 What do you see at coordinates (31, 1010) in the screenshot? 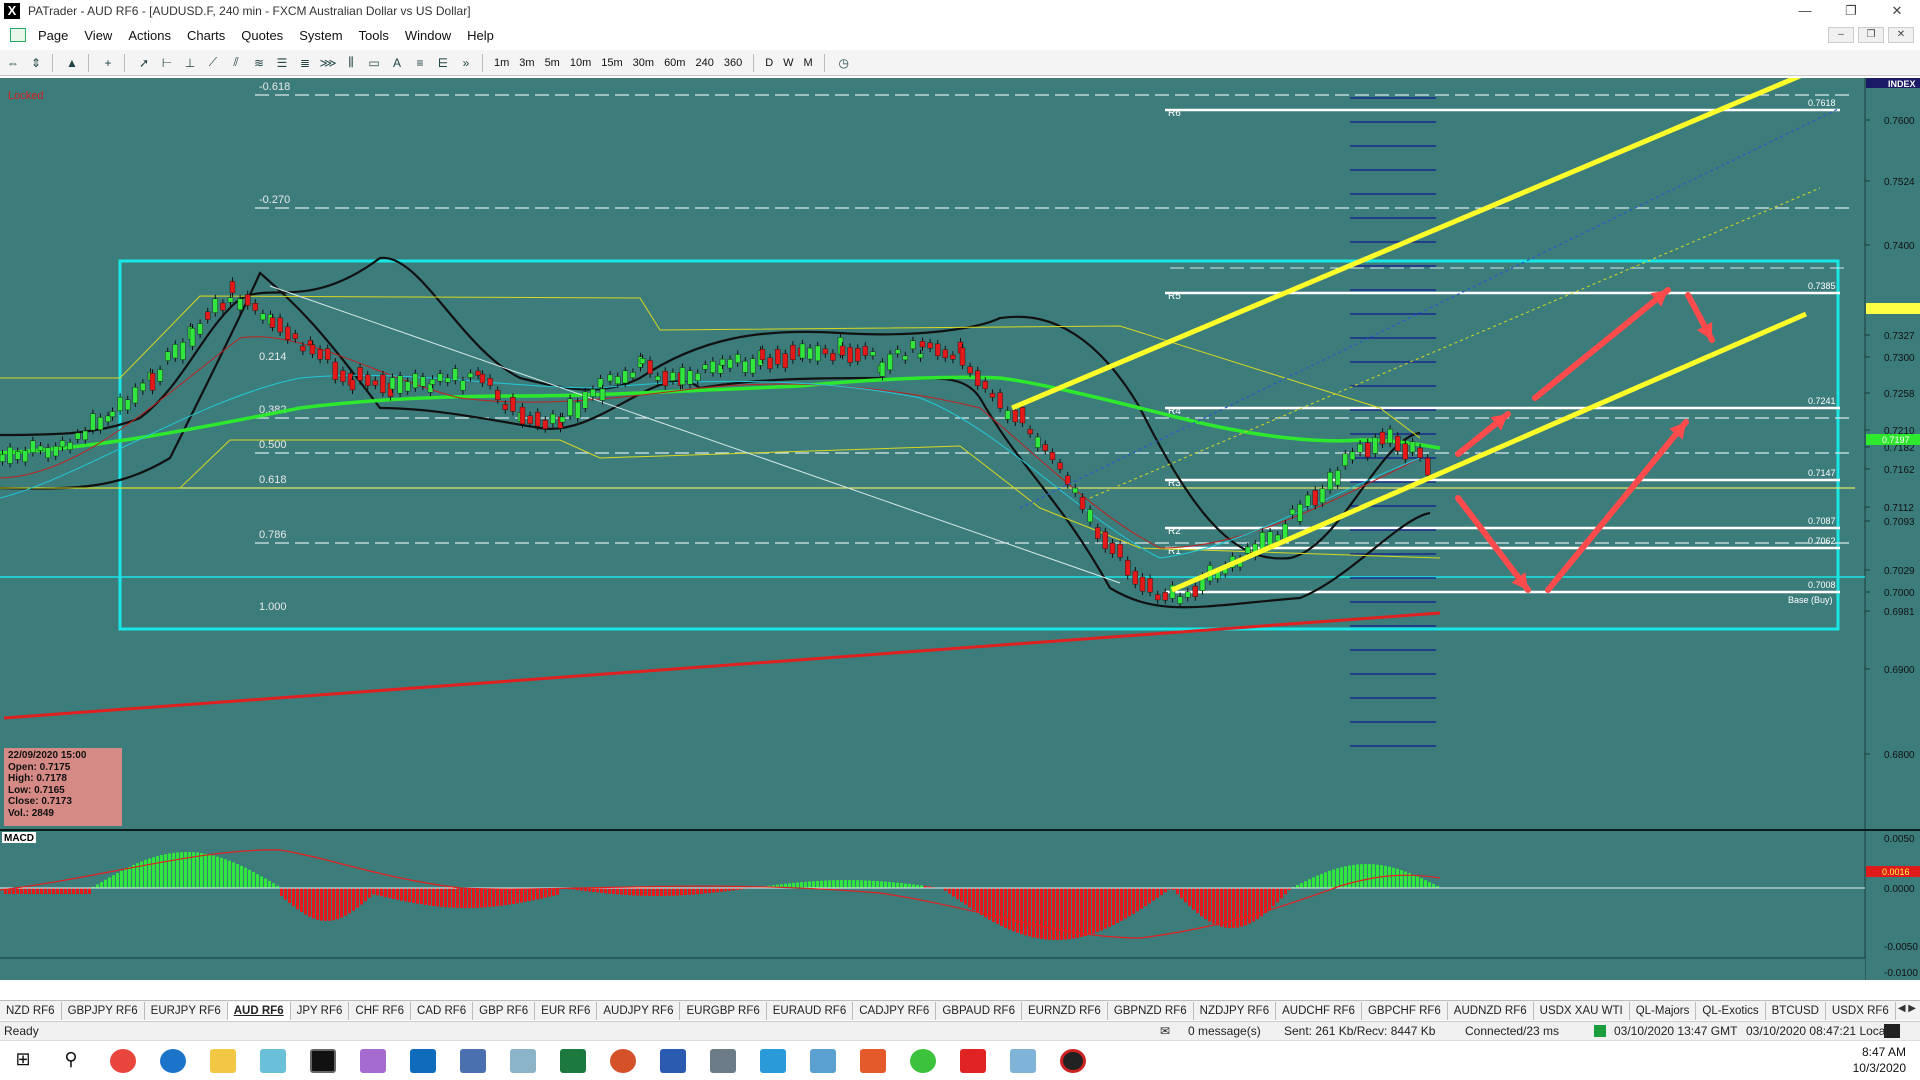
I see `tab-nzd-rf6: NZD RF6` at bounding box center [31, 1010].